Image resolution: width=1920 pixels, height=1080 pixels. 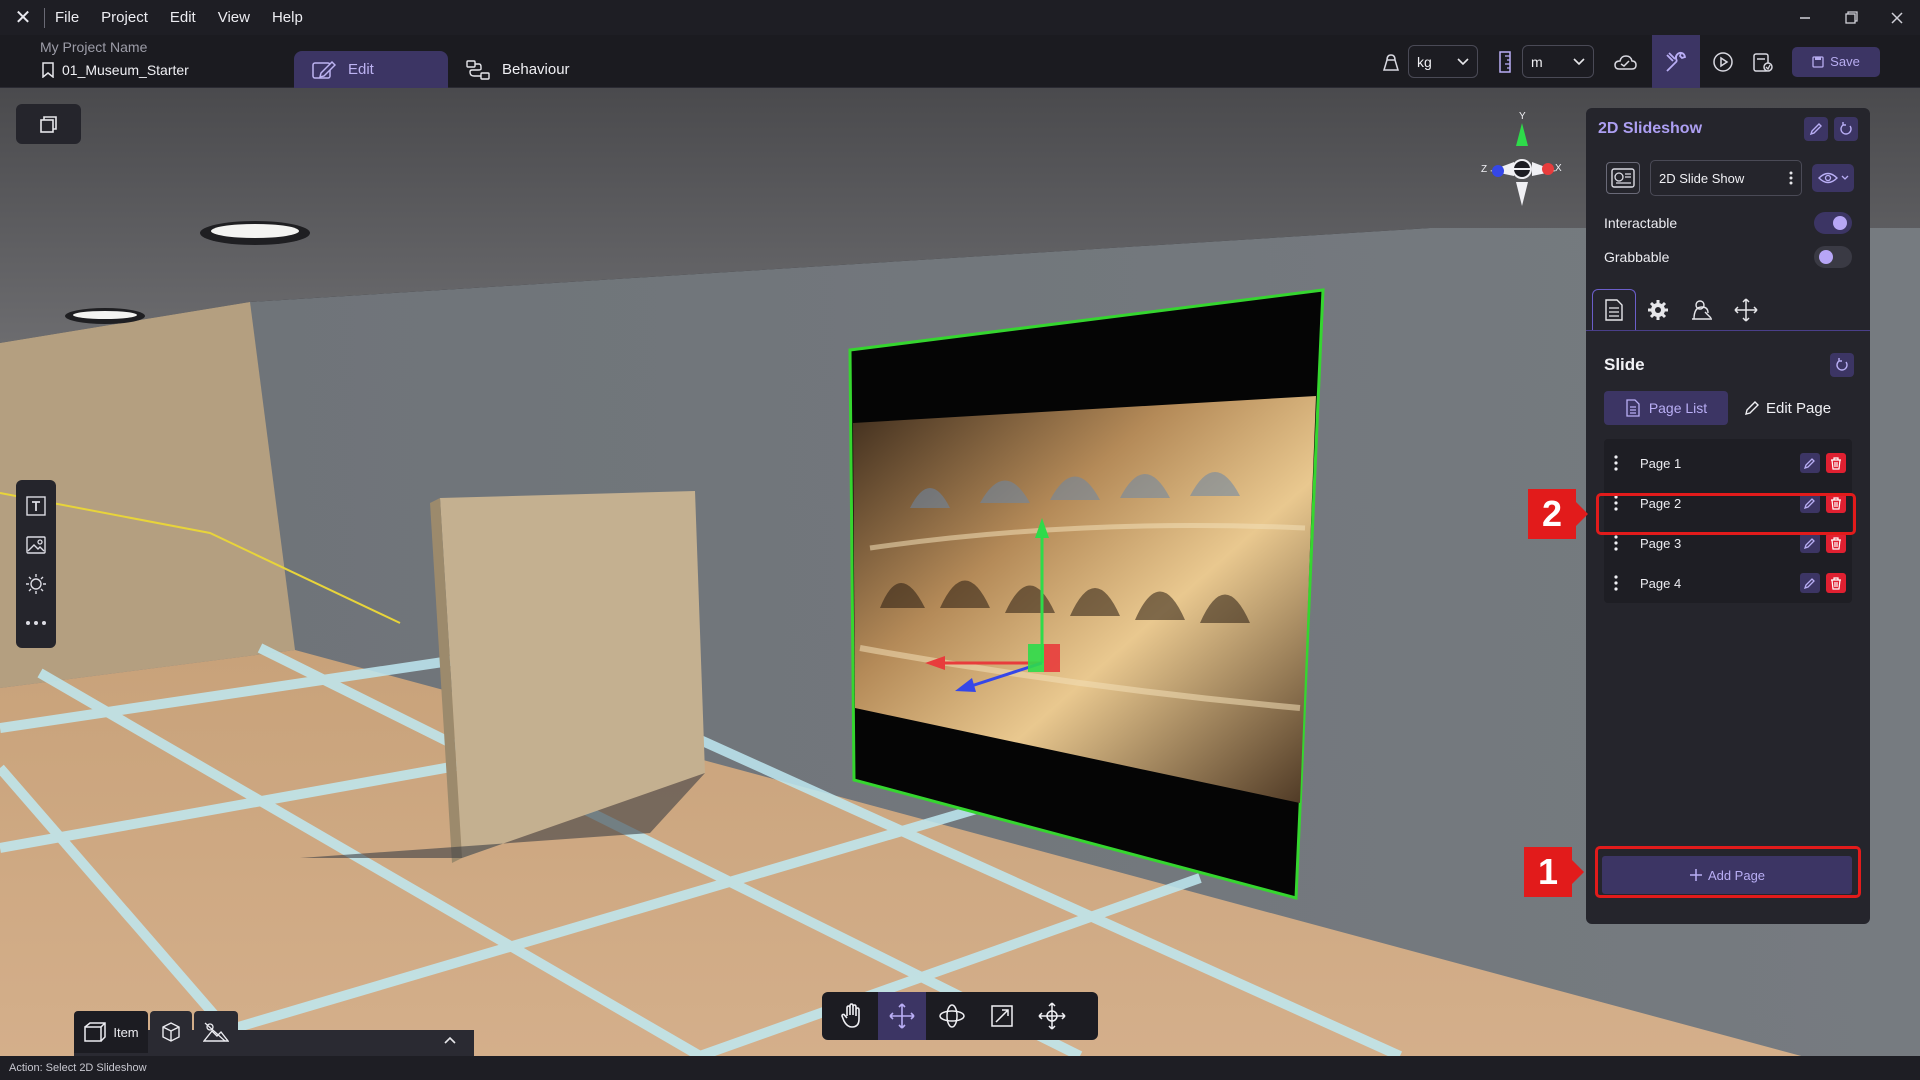 What do you see at coordinates (115, 70) in the screenshot?
I see `scene-selector: 01_Museum_Starter` at bounding box center [115, 70].